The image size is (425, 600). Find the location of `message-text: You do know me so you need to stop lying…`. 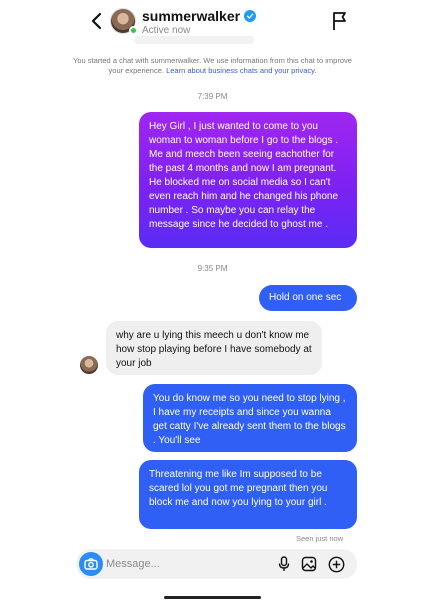

message-text: You do know me so you need to stop lying… is located at coordinates (249, 419).